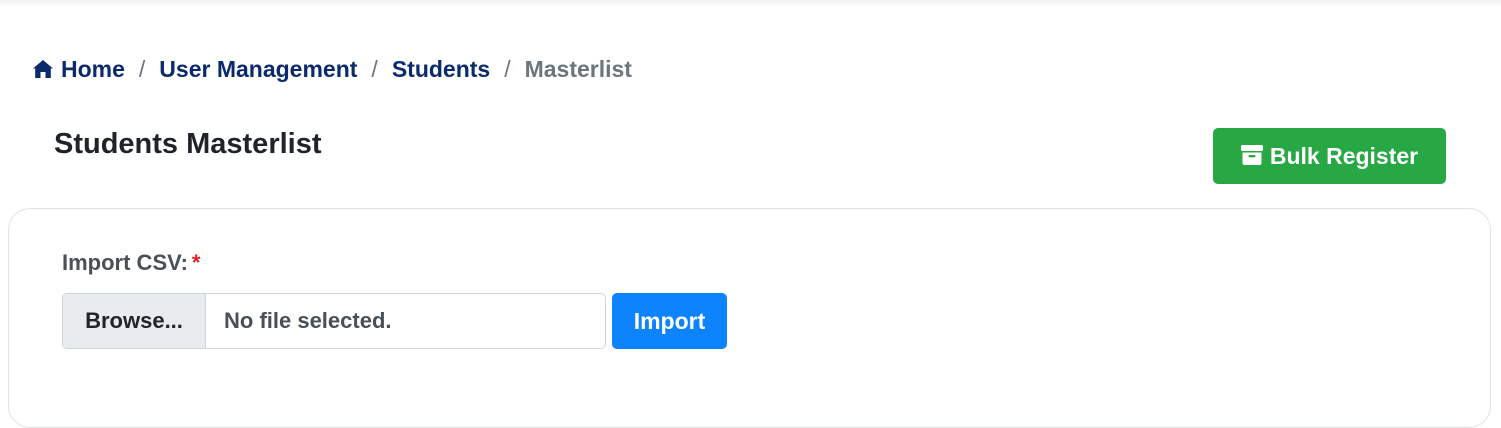 Image resolution: width=1501 pixels, height=428 pixels. I want to click on csv-file-input: Browse... No file selected., so click(334, 321).